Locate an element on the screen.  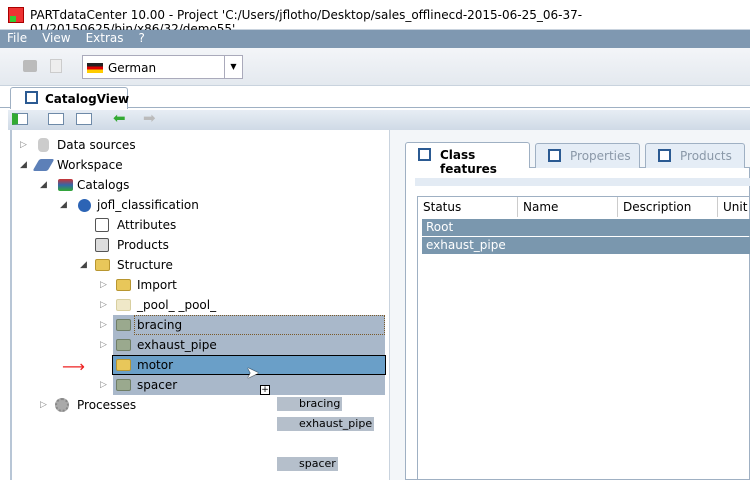
tab-catalog-view: CatalogView is located at coordinates (70, 98).